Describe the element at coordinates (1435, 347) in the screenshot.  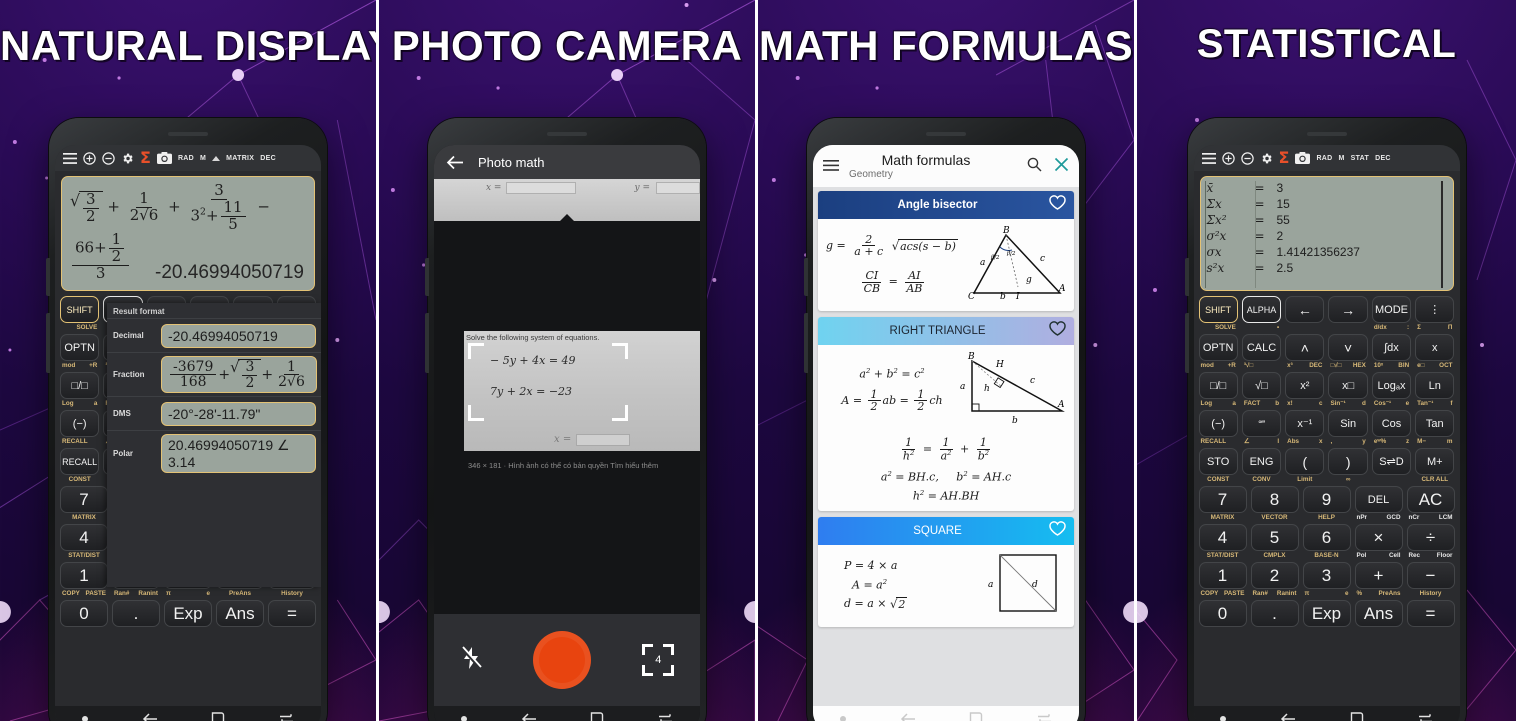
I see `key-x: x` at that location.